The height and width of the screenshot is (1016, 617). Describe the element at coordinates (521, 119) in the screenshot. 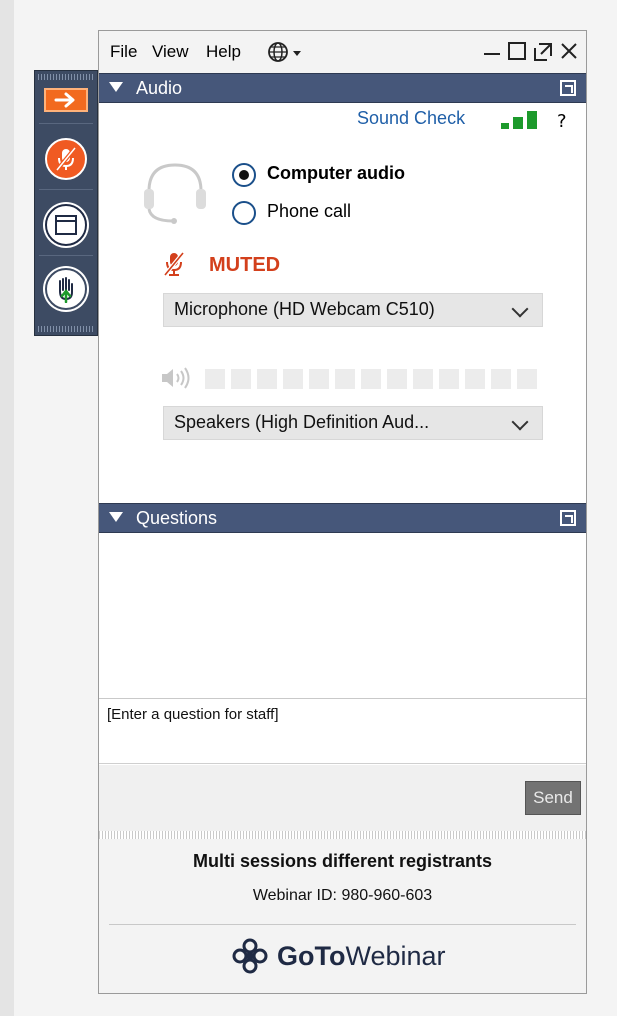

I see `signal-strength-icon` at that location.